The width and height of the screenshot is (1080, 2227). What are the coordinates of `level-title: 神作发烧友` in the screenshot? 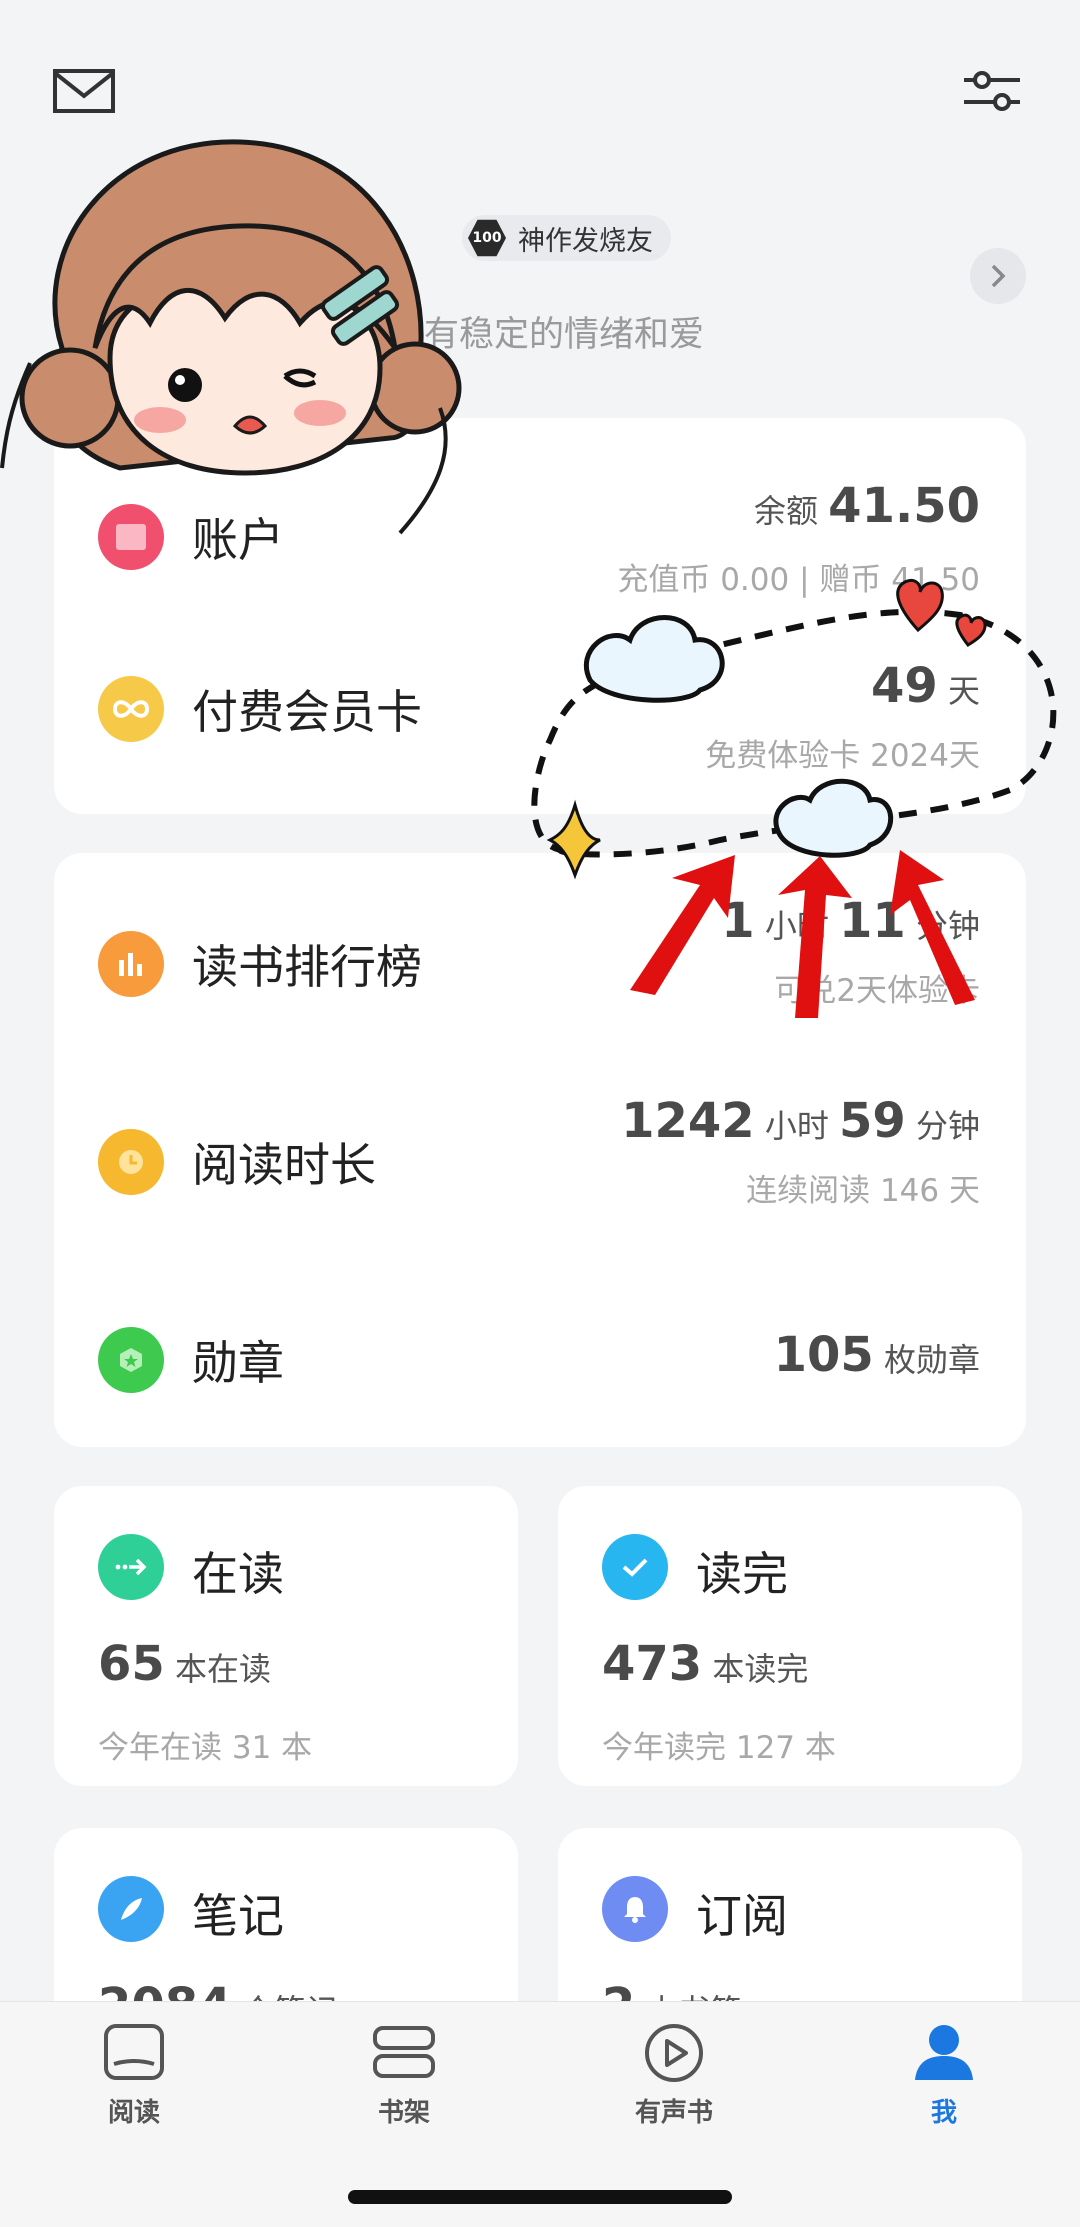 It's located at (585, 241).